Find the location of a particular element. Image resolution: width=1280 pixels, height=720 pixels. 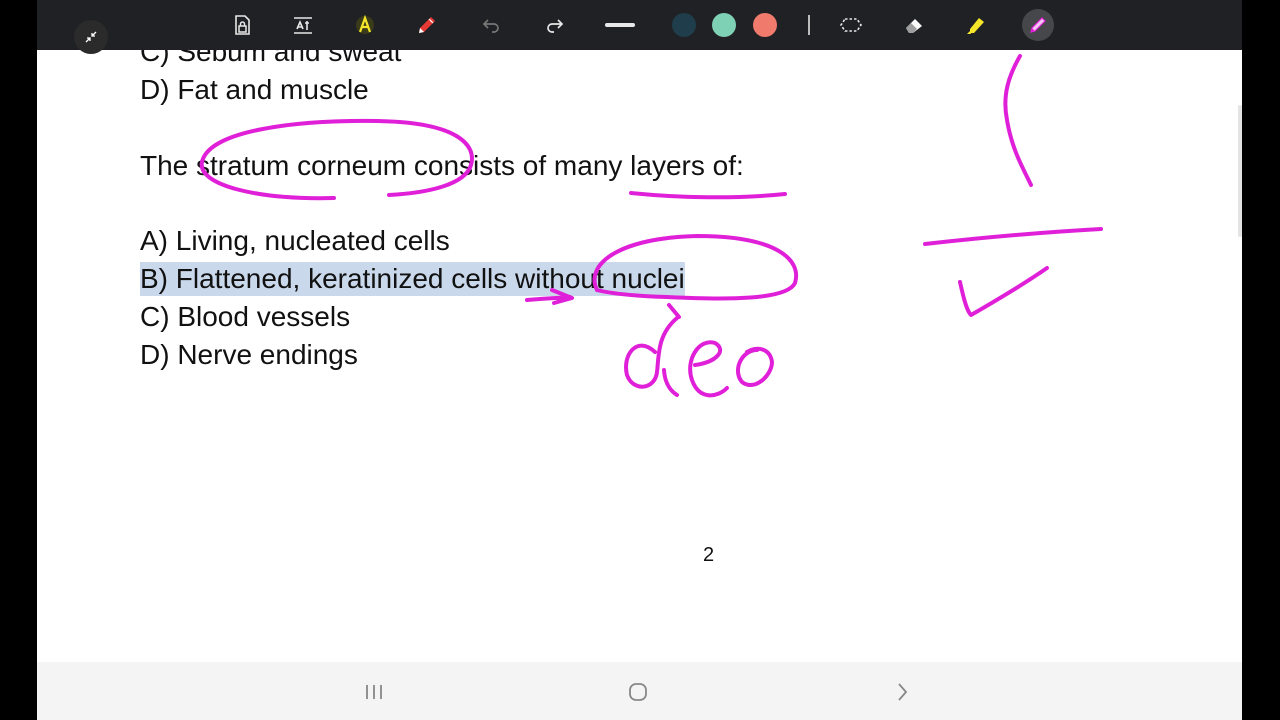

eraser-icon is located at coordinates (914, 25).